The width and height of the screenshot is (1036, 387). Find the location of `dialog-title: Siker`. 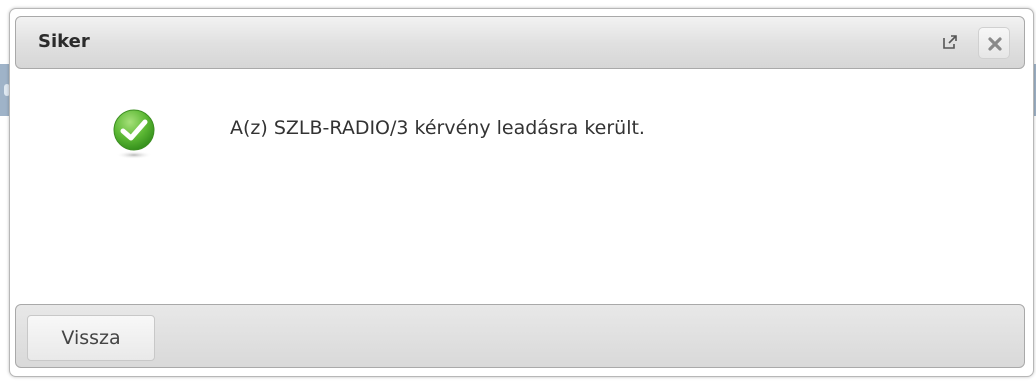

dialog-title: Siker is located at coordinates (64, 41).